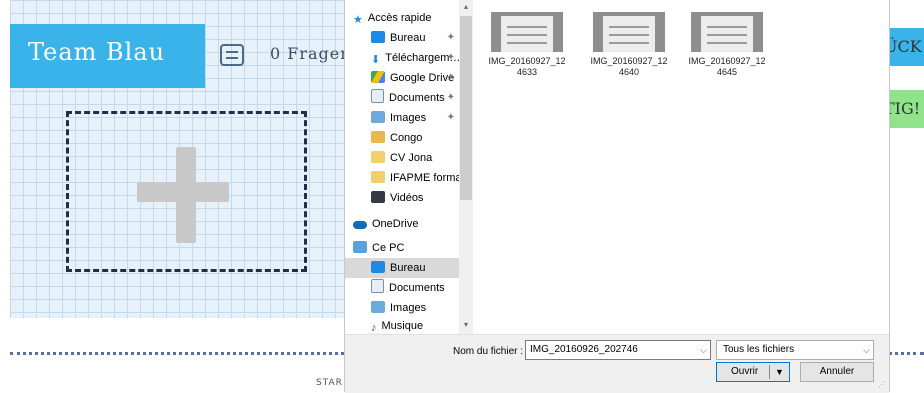 Image resolution: width=924 pixels, height=393 pixels. What do you see at coordinates (629, 67) in the screenshot?
I see `file-name: IMG_20160927_12 4640` at bounding box center [629, 67].